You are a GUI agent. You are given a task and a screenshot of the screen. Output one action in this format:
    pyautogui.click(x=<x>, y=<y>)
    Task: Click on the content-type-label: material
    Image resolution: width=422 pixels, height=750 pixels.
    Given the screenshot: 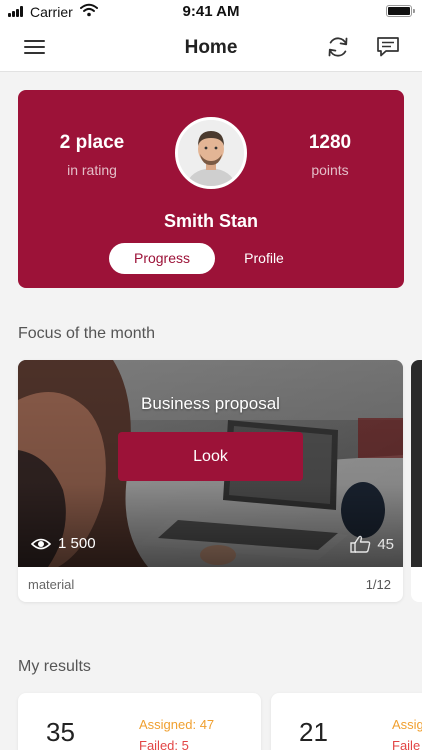 What is the action you would take?
    pyautogui.click(x=51, y=584)
    